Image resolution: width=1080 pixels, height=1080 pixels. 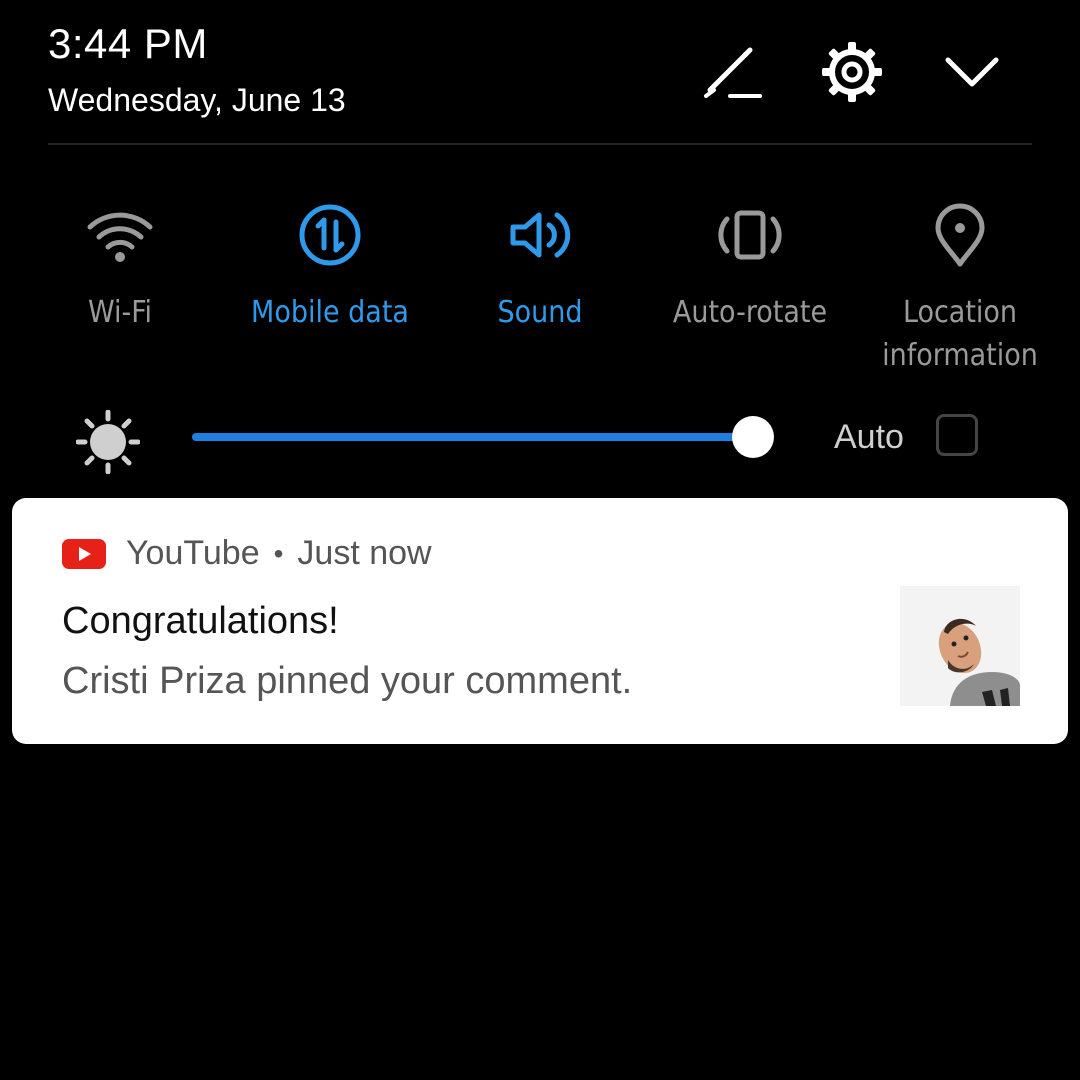 I want to click on chevron-down-icon, so click(x=972, y=72).